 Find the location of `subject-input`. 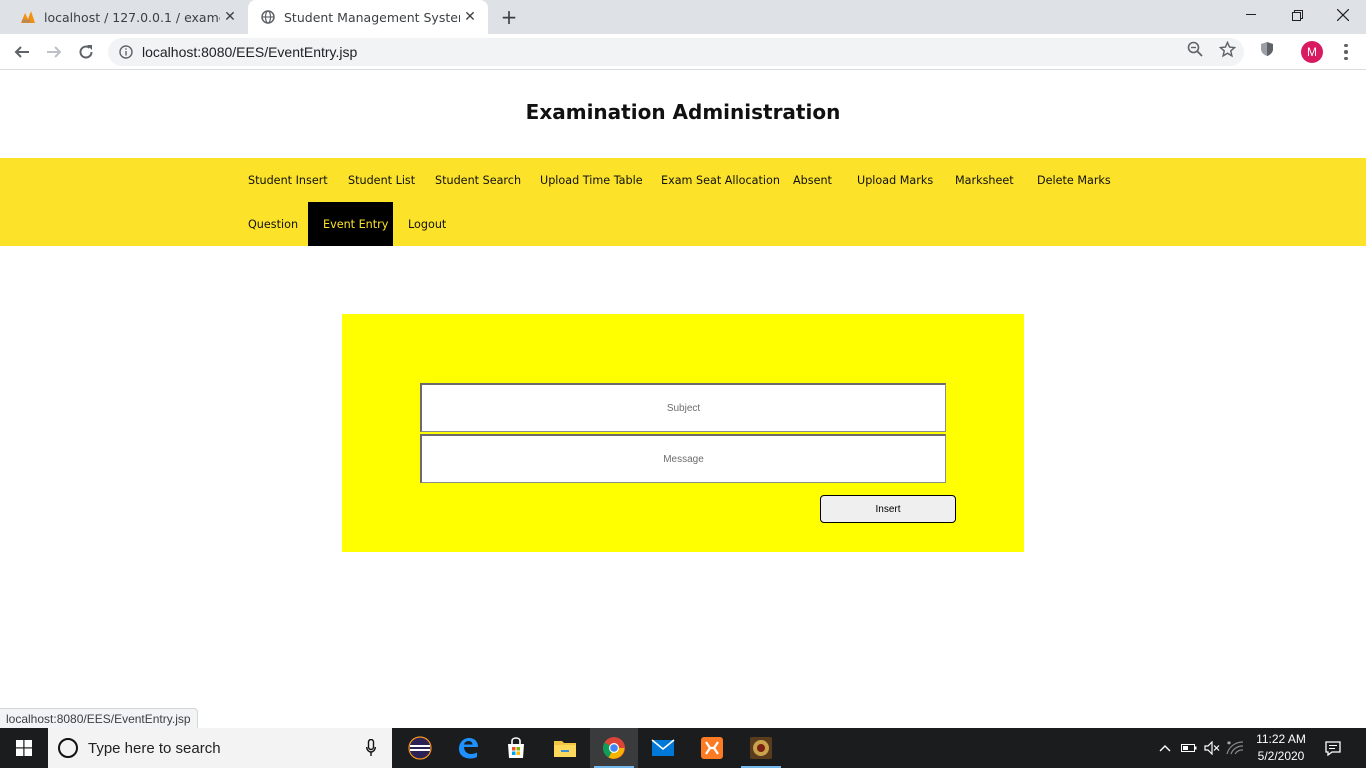

subject-input is located at coordinates (683, 407).